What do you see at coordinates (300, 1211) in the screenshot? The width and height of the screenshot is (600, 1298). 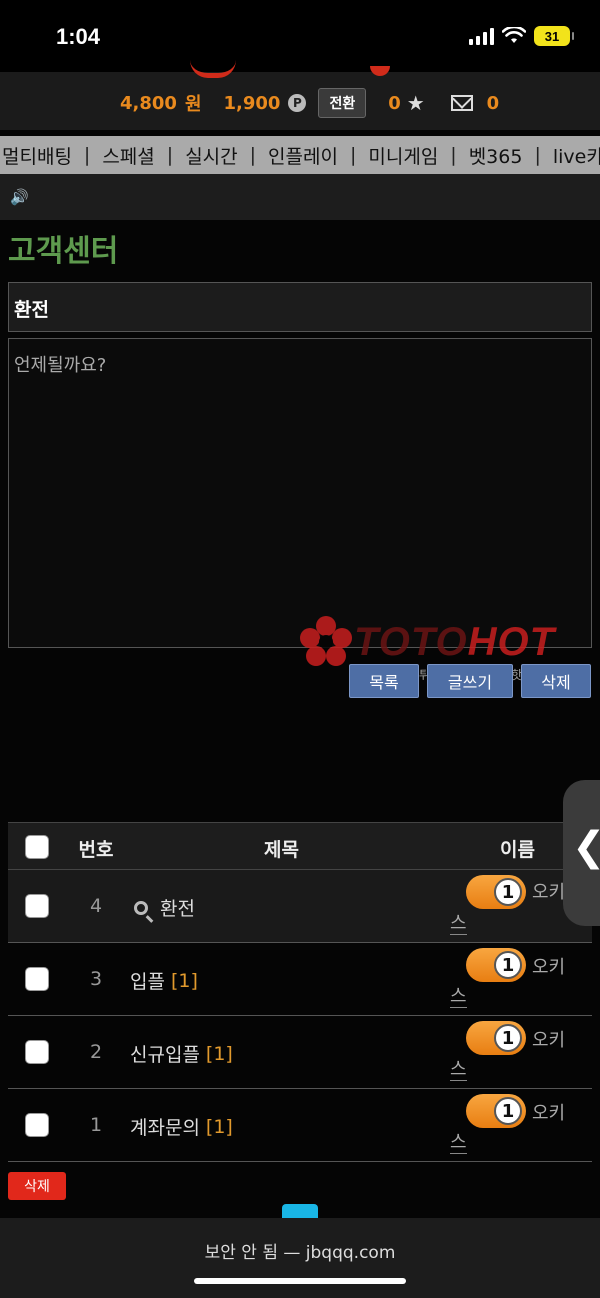 I see `pagination-current` at bounding box center [300, 1211].